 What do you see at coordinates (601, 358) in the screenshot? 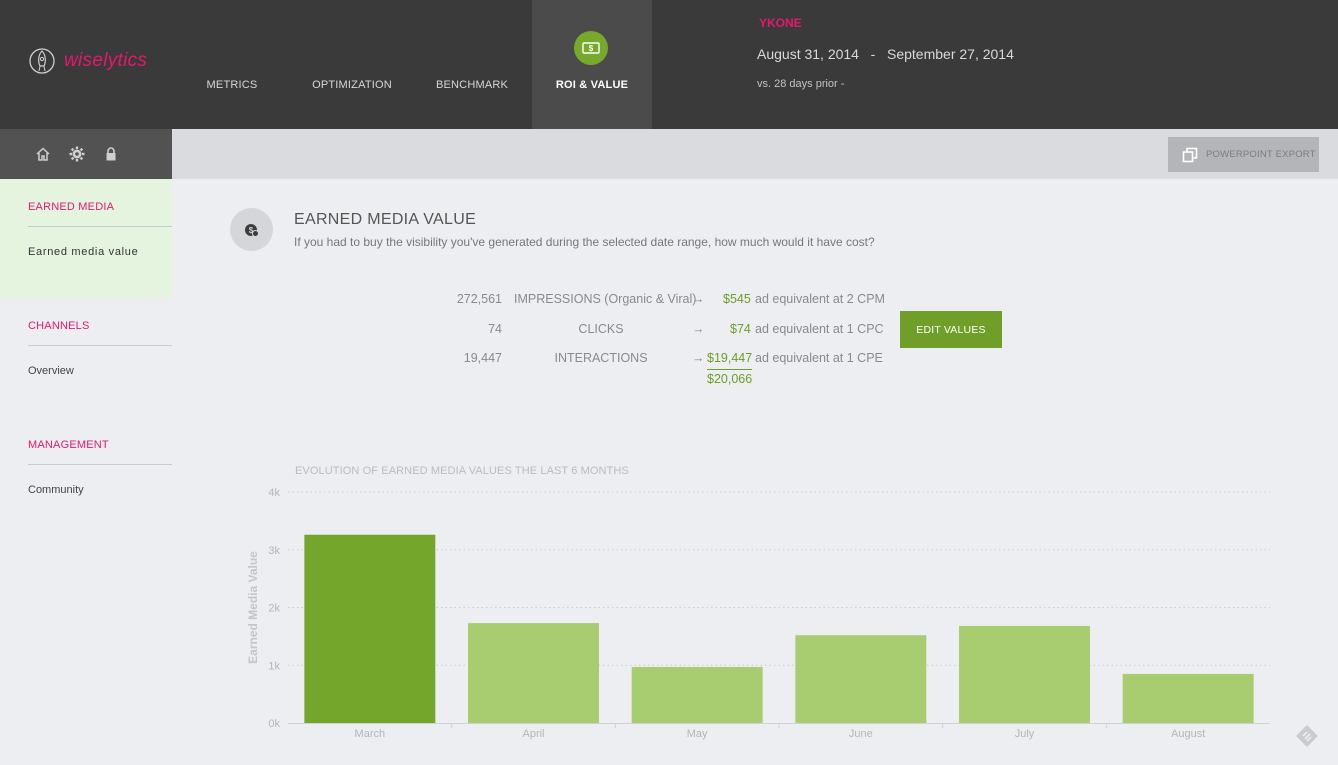
I see `row-metric: INTERACTIONS` at bounding box center [601, 358].